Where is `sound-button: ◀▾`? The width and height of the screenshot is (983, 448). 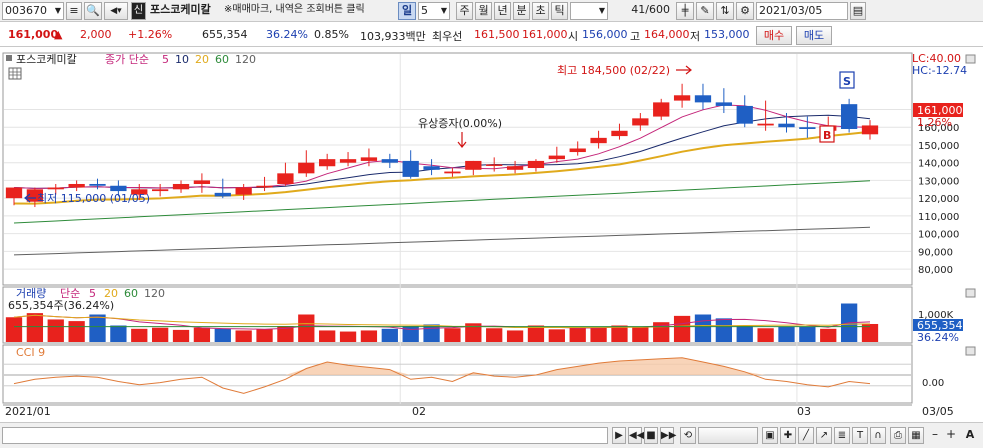 sound-button: ◀▾ is located at coordinates (116, 11).